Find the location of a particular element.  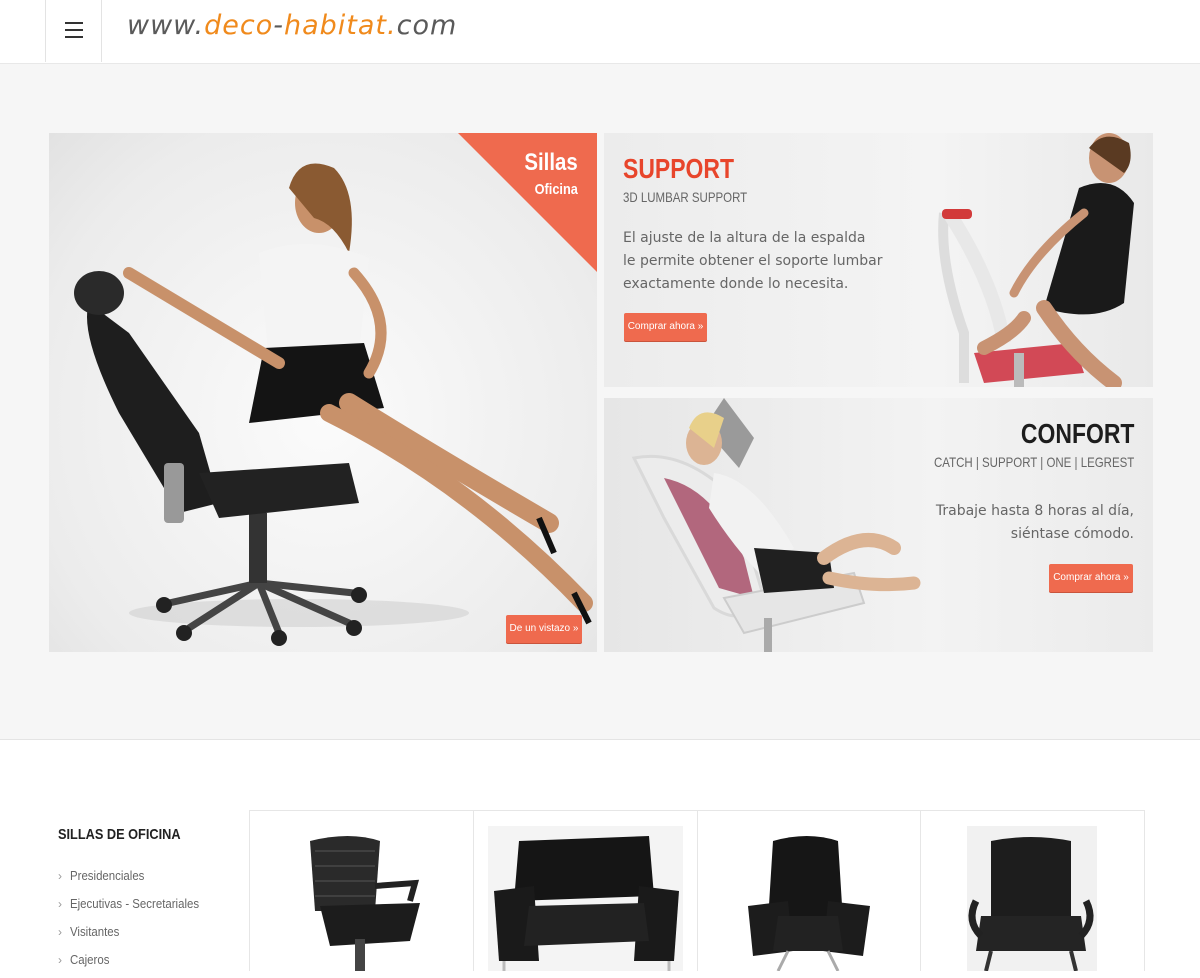

product-grid is located at coordinates (697, 890).